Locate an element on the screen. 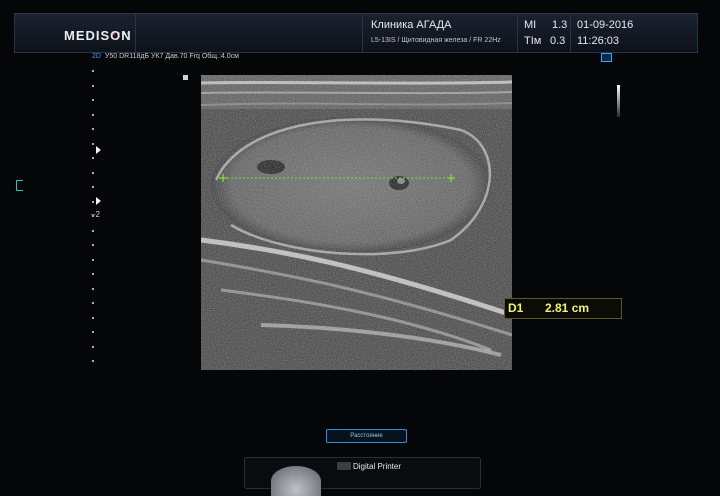 This screenshot has width=720, height=496. printer-key-icon is located at coordinates (344, 466).